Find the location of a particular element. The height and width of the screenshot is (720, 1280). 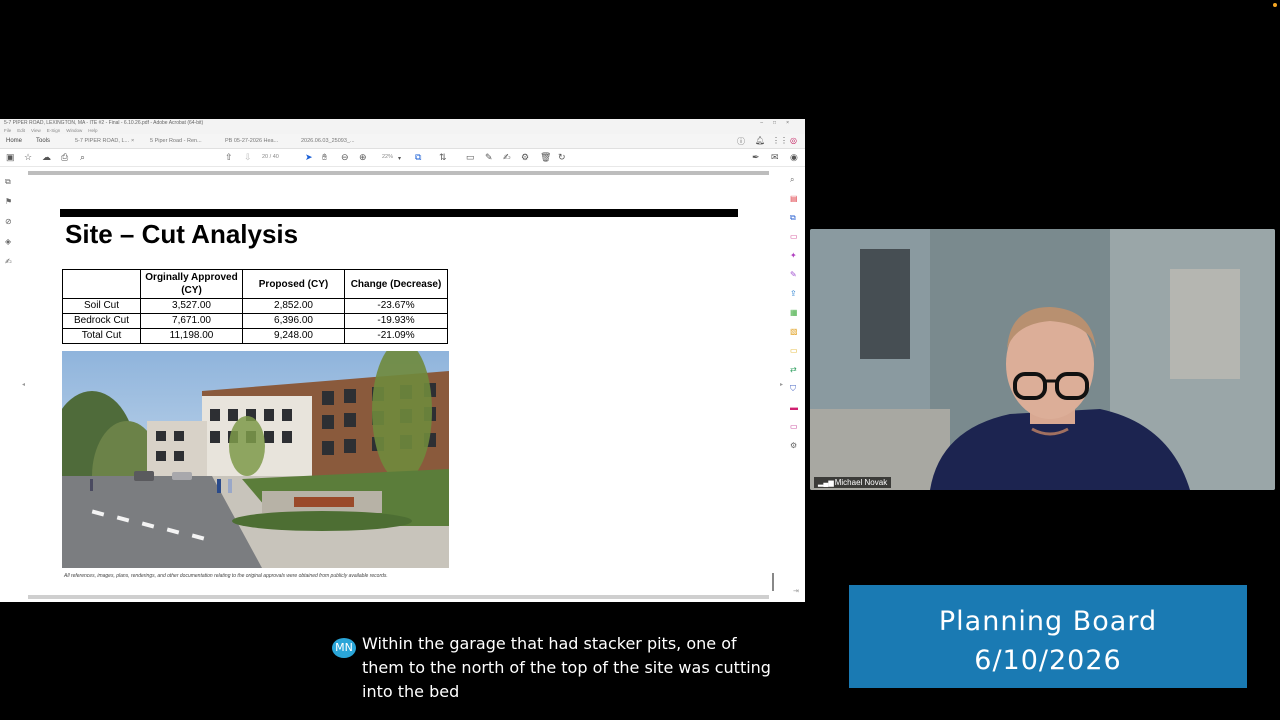

table-cell: -23.67% is located at coordinates (396, 306).